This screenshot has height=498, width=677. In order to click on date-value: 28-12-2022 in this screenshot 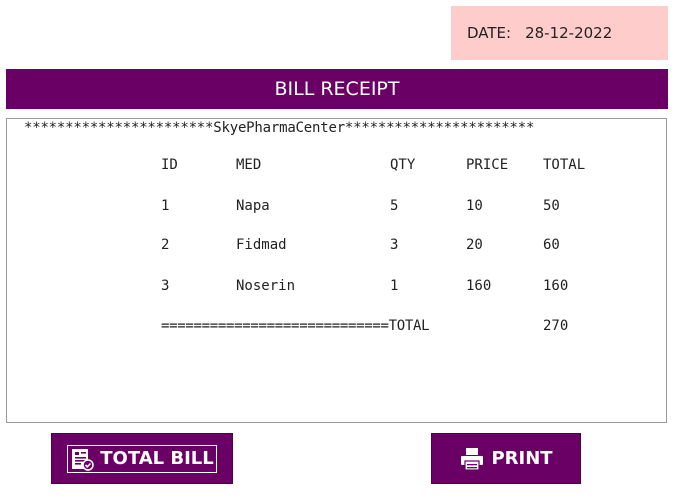, I will do `click(569, 33)`.